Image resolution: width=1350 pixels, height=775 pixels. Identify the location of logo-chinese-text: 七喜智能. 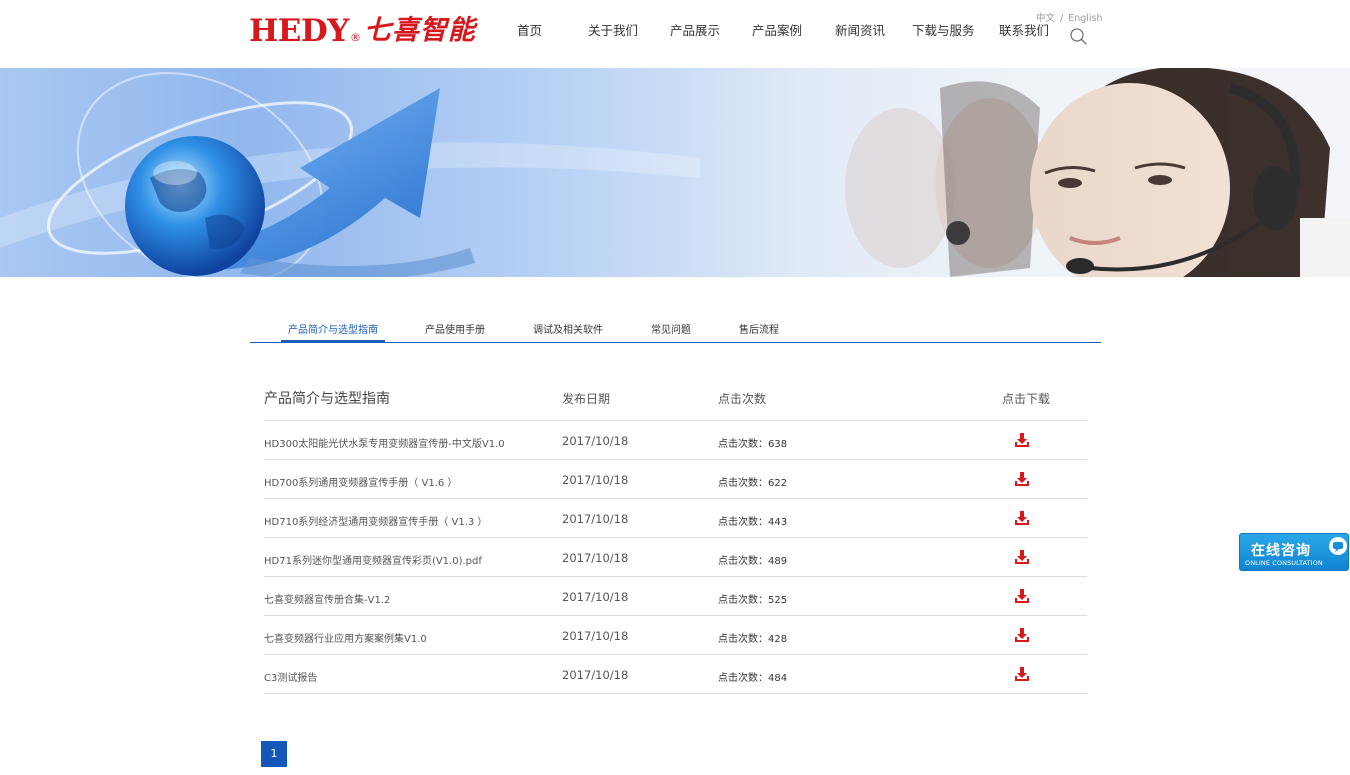
(419, 30).